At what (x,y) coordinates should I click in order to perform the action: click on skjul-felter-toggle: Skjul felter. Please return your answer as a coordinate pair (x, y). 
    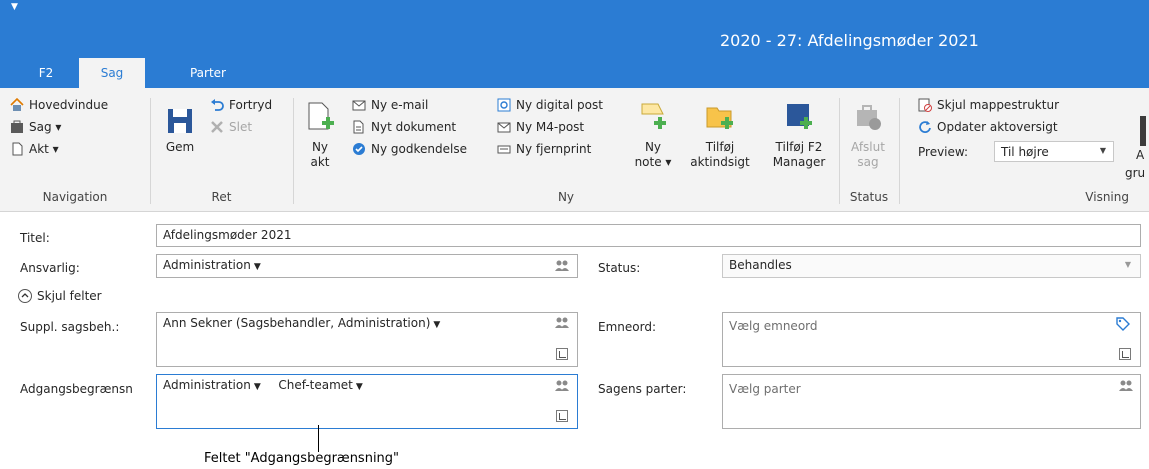
    Looking at the image, I should click on (60, 296).